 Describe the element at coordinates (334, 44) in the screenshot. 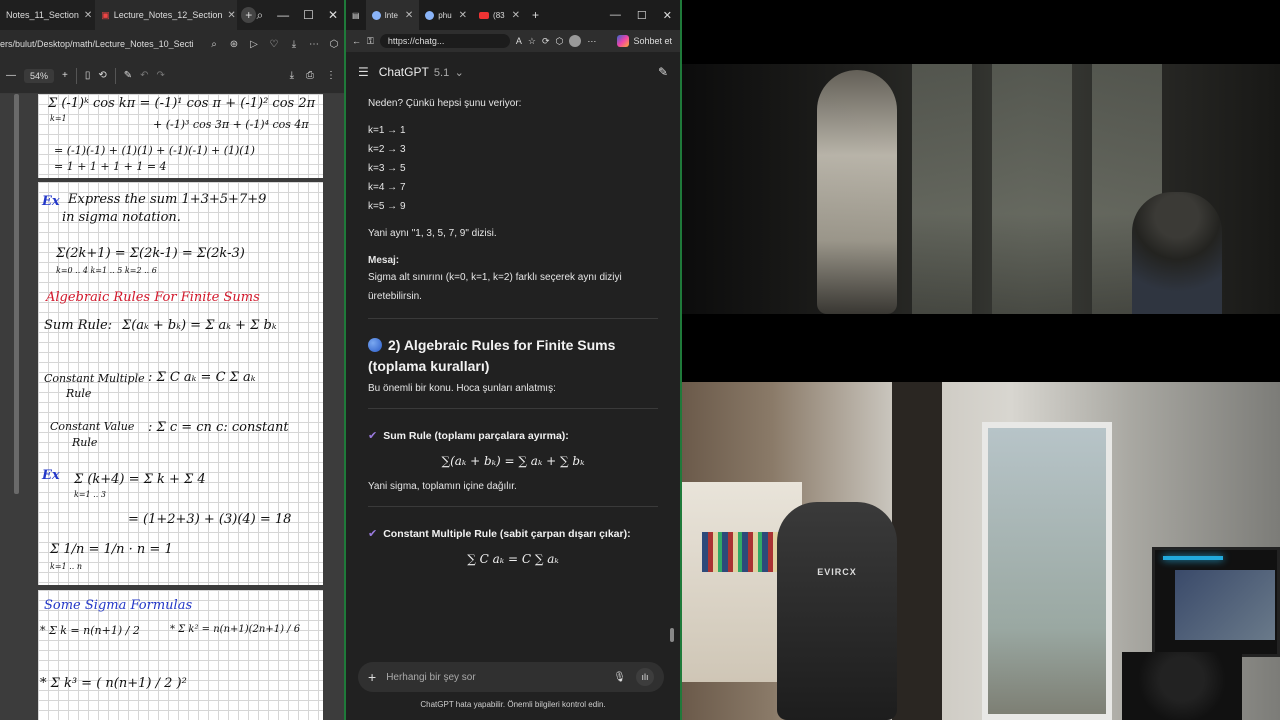

I see `extension-icon: ⬡` at that location.